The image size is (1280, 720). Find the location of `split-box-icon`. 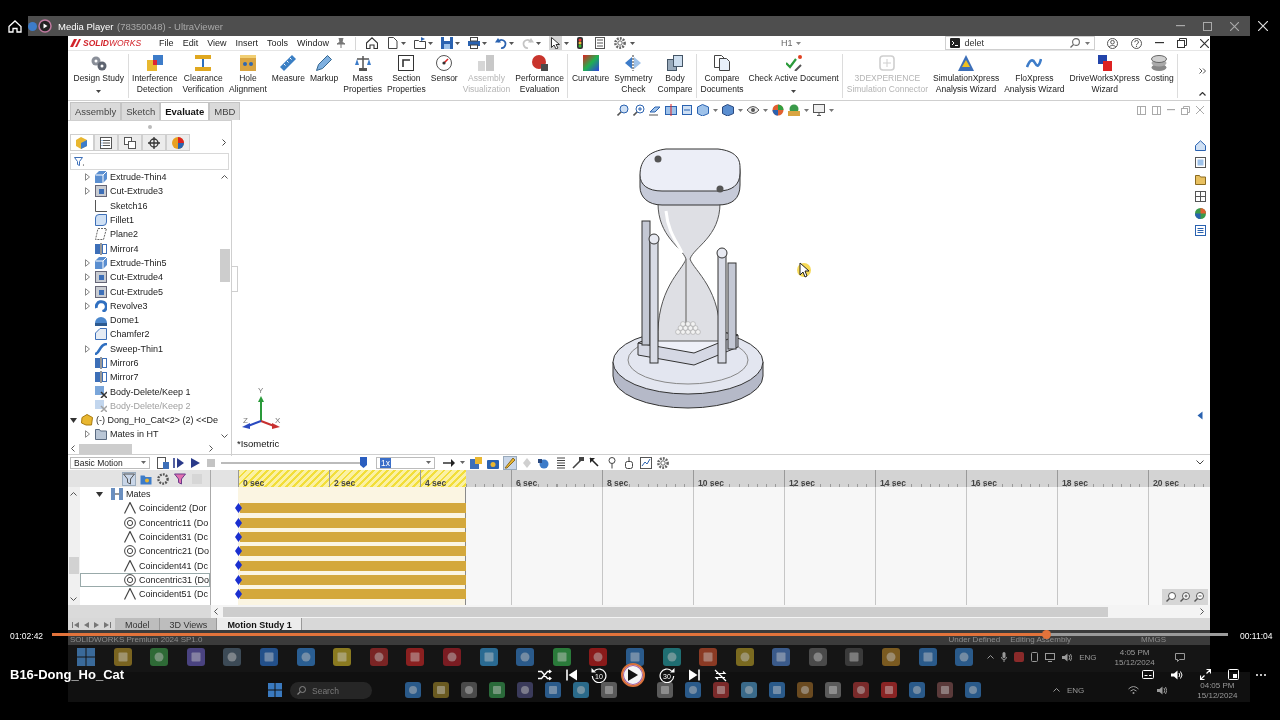

split-box-icon is located at coordinates (671, 110).